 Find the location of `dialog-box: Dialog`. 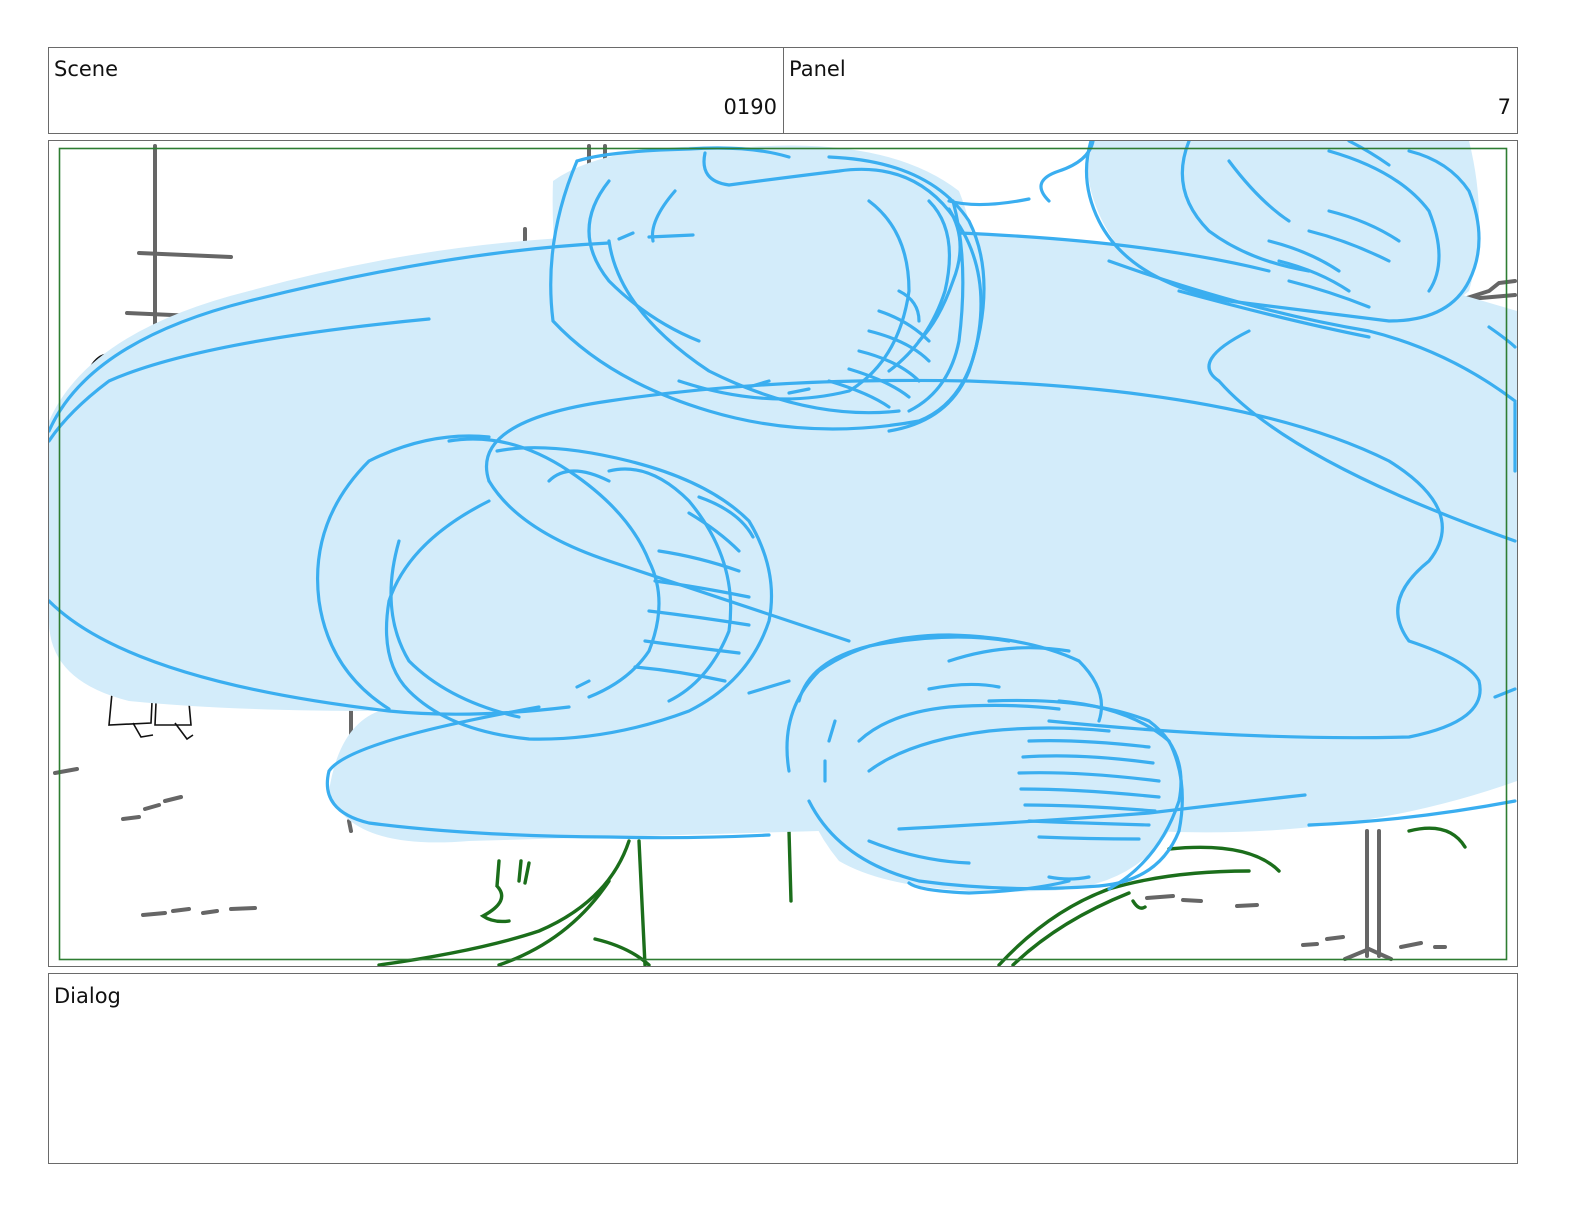

dialog-box: Dialog is located at coordinates (783, 1068).